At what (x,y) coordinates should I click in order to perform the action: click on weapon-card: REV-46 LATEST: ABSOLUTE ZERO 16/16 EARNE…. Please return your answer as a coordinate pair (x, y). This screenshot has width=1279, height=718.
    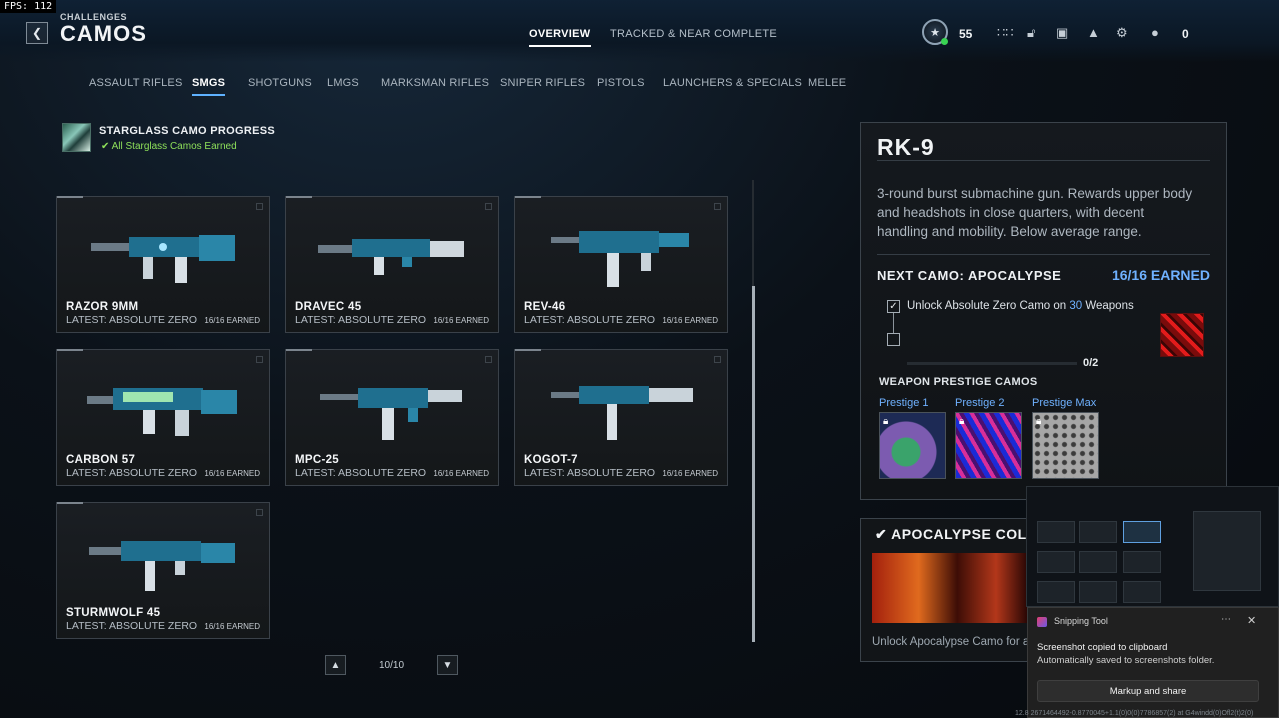
    Looking at the image, I should click on (621, 264).